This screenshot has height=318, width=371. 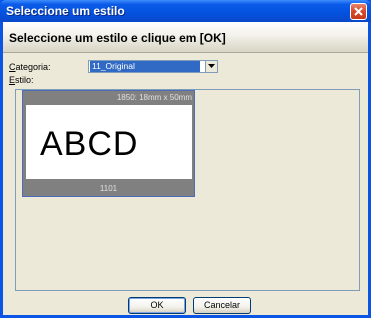 I want to click on style-item-size: 1850: 18mm x 50mm, so click(x=154, y=97).